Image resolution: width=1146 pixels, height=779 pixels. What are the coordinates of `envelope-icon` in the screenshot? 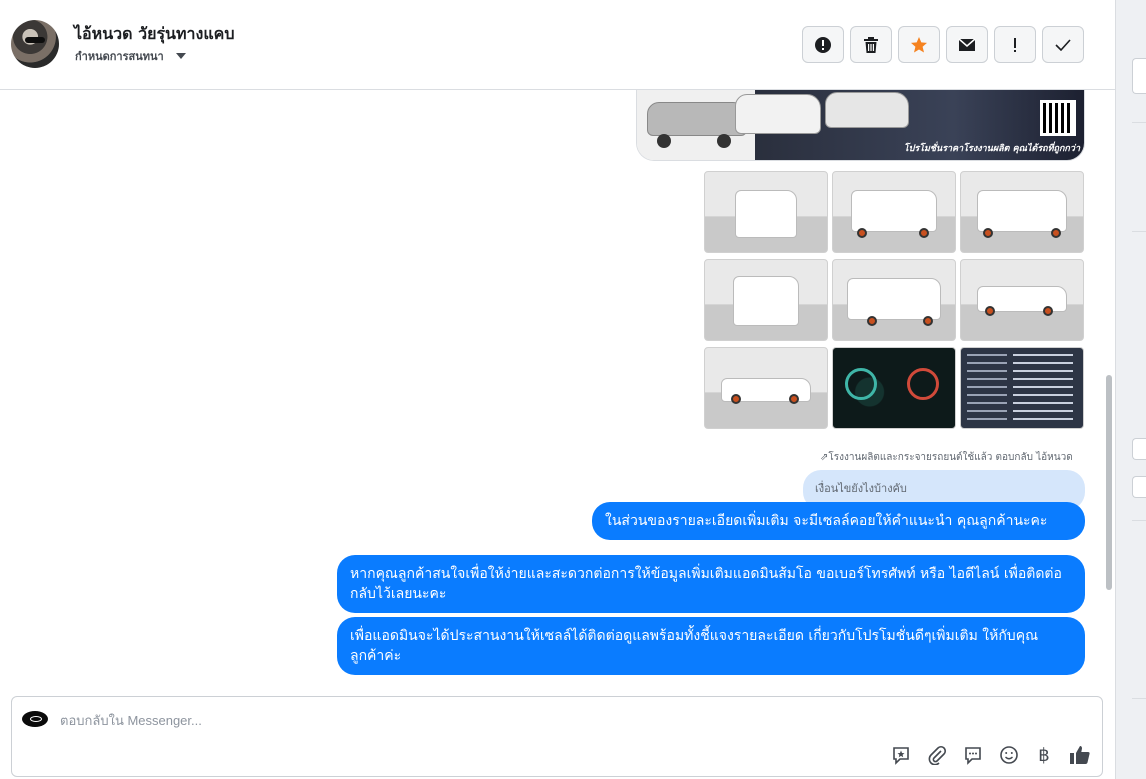 It's located at (967, 44).